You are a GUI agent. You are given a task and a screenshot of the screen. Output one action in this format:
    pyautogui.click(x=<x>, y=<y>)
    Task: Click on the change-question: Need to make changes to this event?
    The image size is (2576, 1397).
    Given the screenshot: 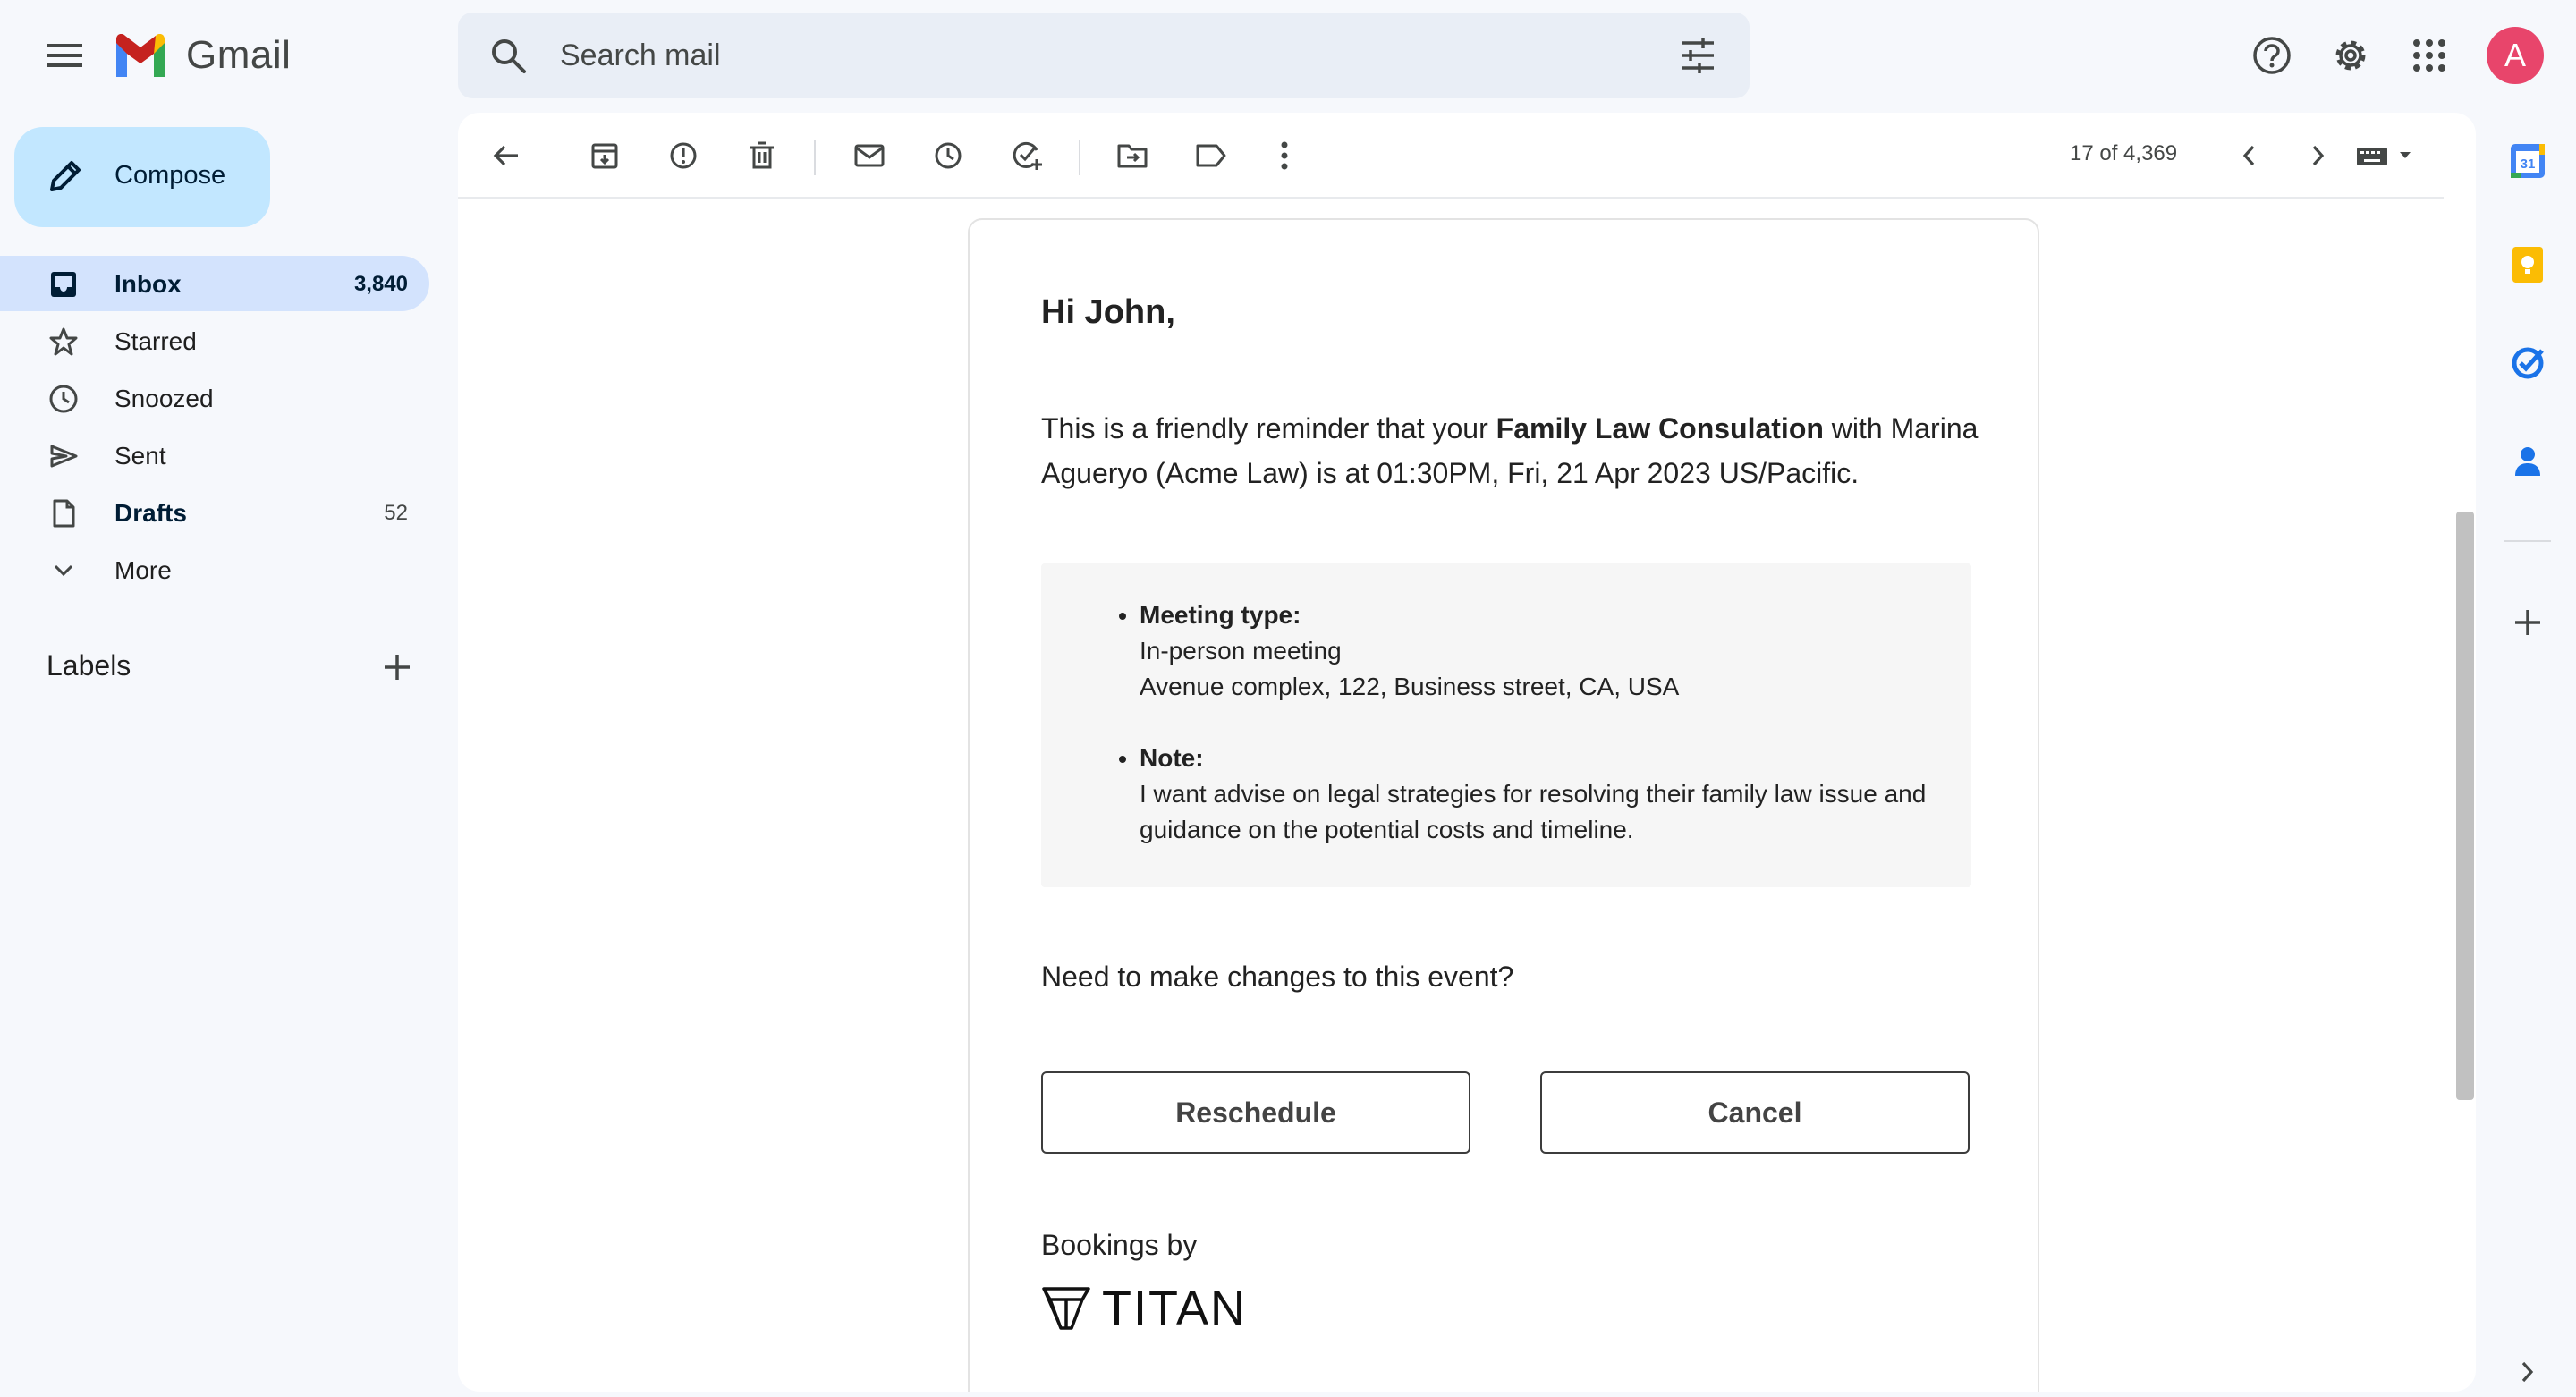 What is the action you would take?
    pyautogui.click(x=1277, y=977)
    